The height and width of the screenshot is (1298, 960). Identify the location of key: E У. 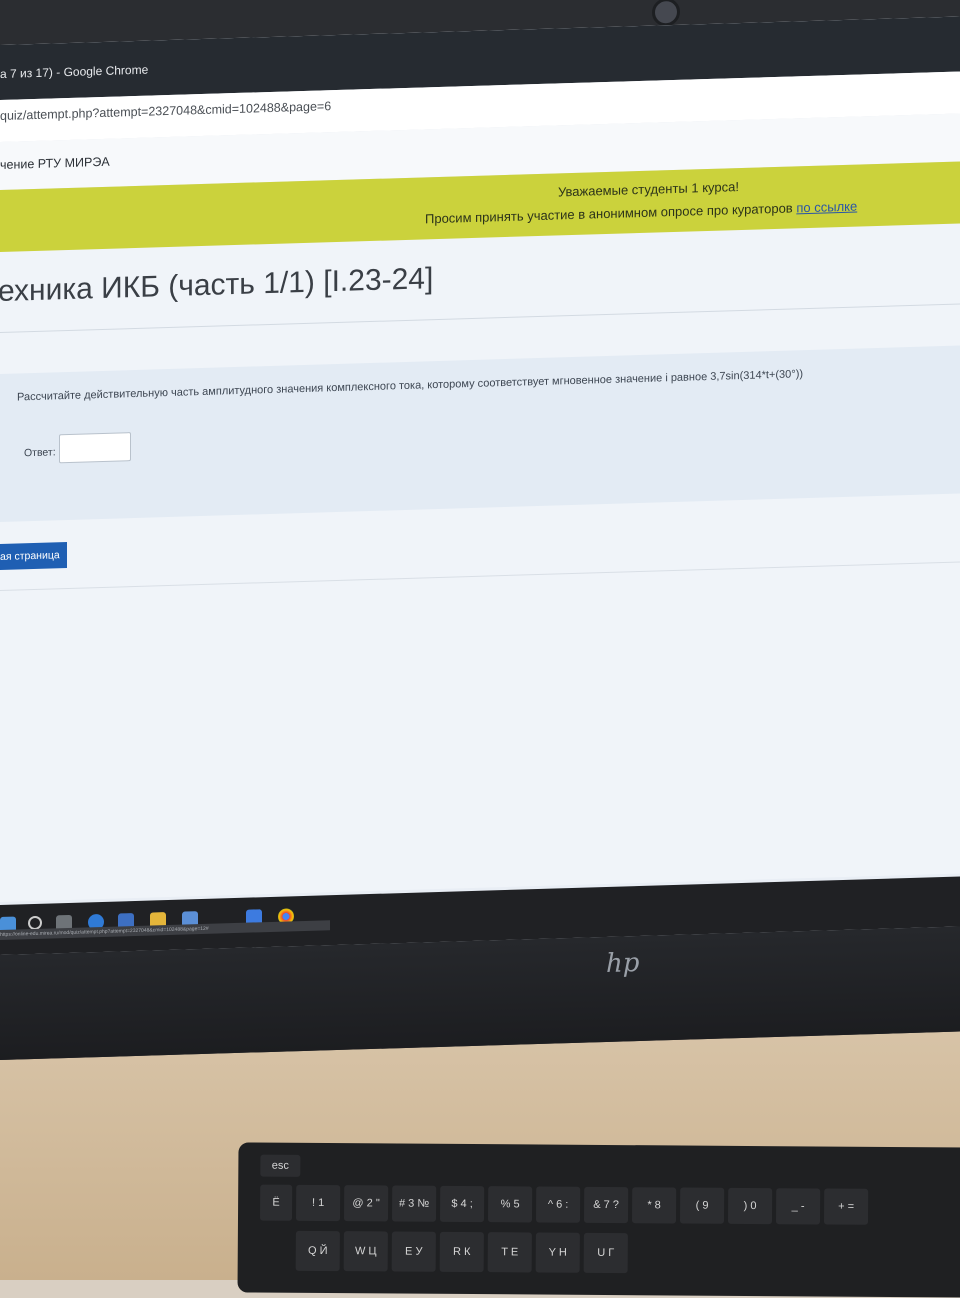
(413, 1251).